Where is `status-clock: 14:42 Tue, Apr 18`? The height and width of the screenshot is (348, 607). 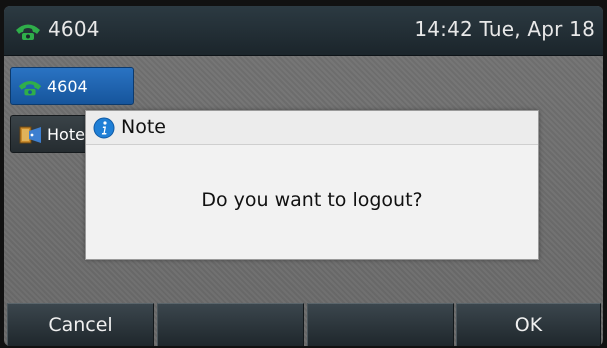
status-clock: 14:42 Tue, Apr 18 is located at coordinates (504, 29).